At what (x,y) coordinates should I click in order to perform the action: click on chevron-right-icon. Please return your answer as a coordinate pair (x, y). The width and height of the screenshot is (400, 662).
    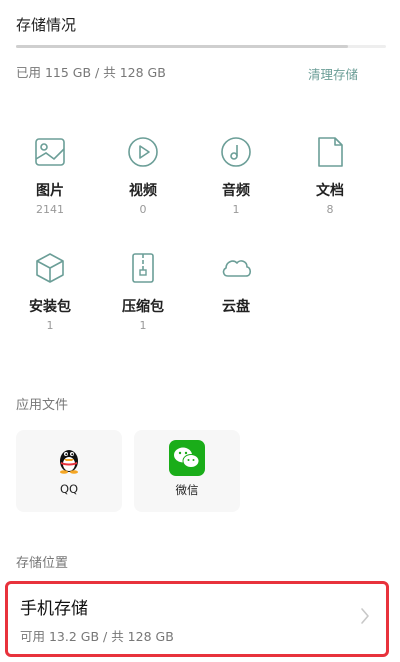
    Looking at the image, I should click on (365, 616).